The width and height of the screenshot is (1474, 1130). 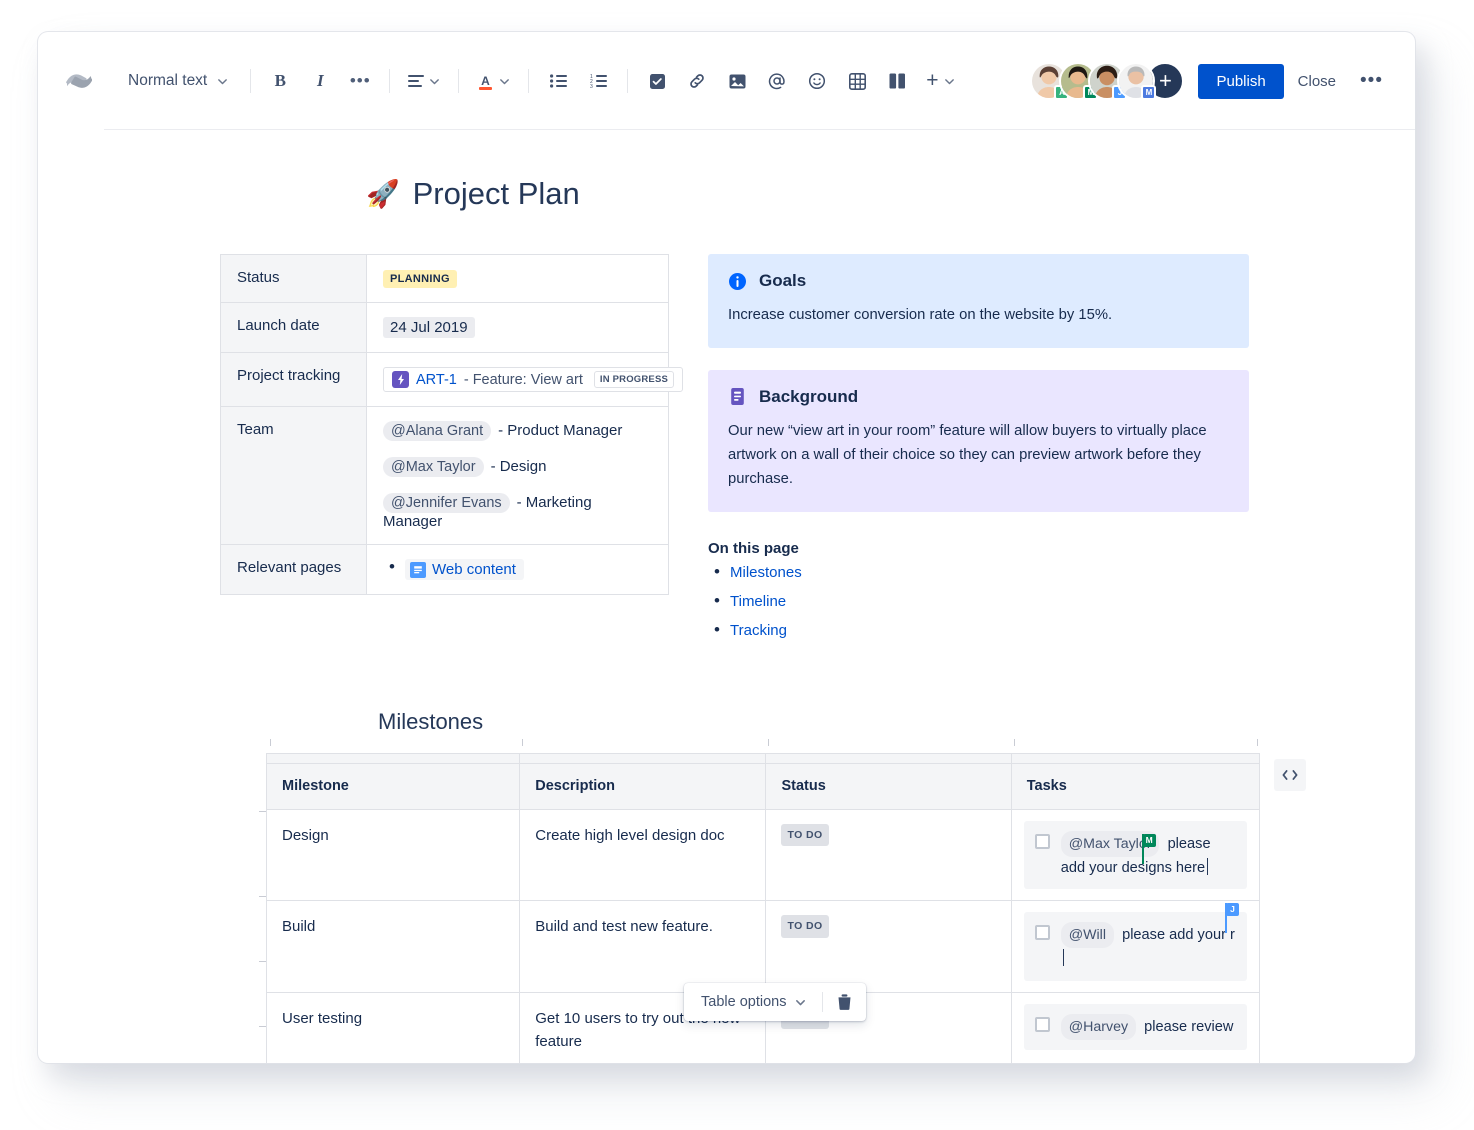 What do you see at coordinates (517, 467) in the screenshot?
I see `team-member: @Max Taylor - Design` at bounding box center [517, 467].